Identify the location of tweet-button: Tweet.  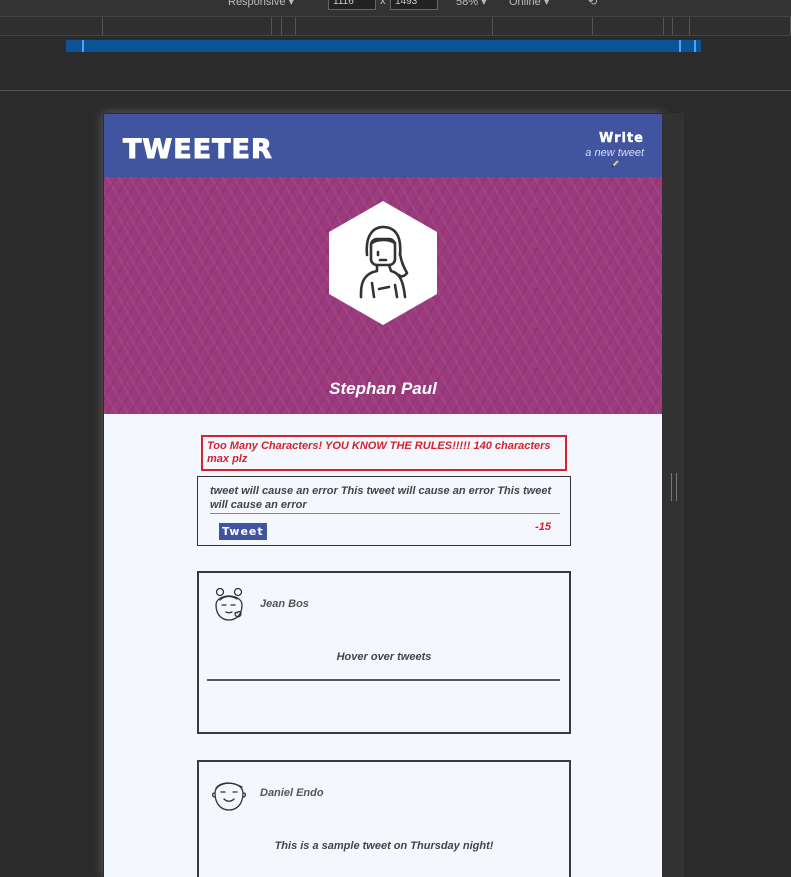
(243, 531).